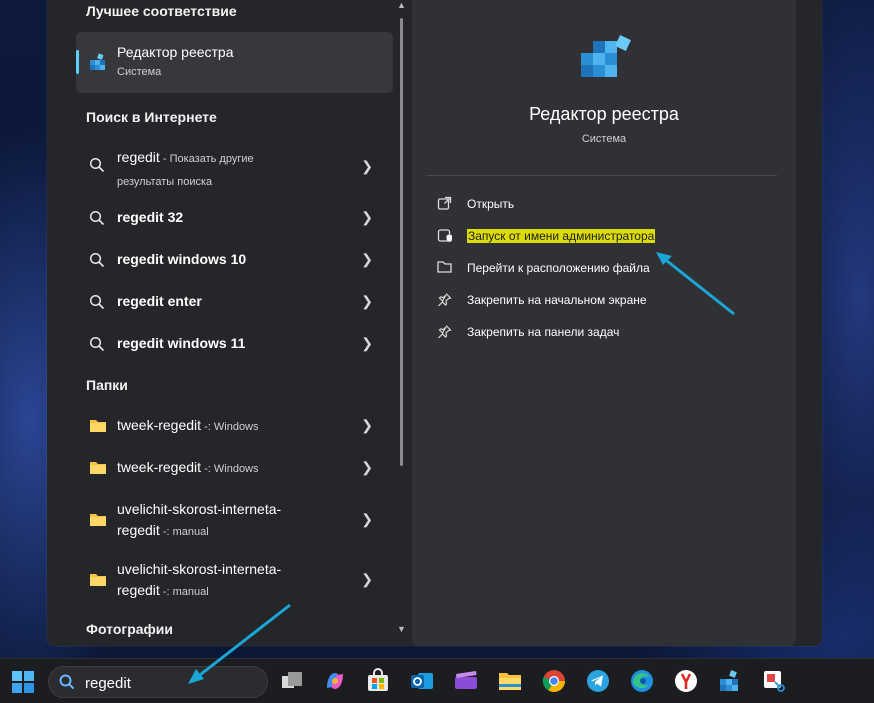  What do you see at coordinates (206, 159) in the screenshot?
I see `web-result-suffix: - Показать другие` at bounding box center [206, 159].